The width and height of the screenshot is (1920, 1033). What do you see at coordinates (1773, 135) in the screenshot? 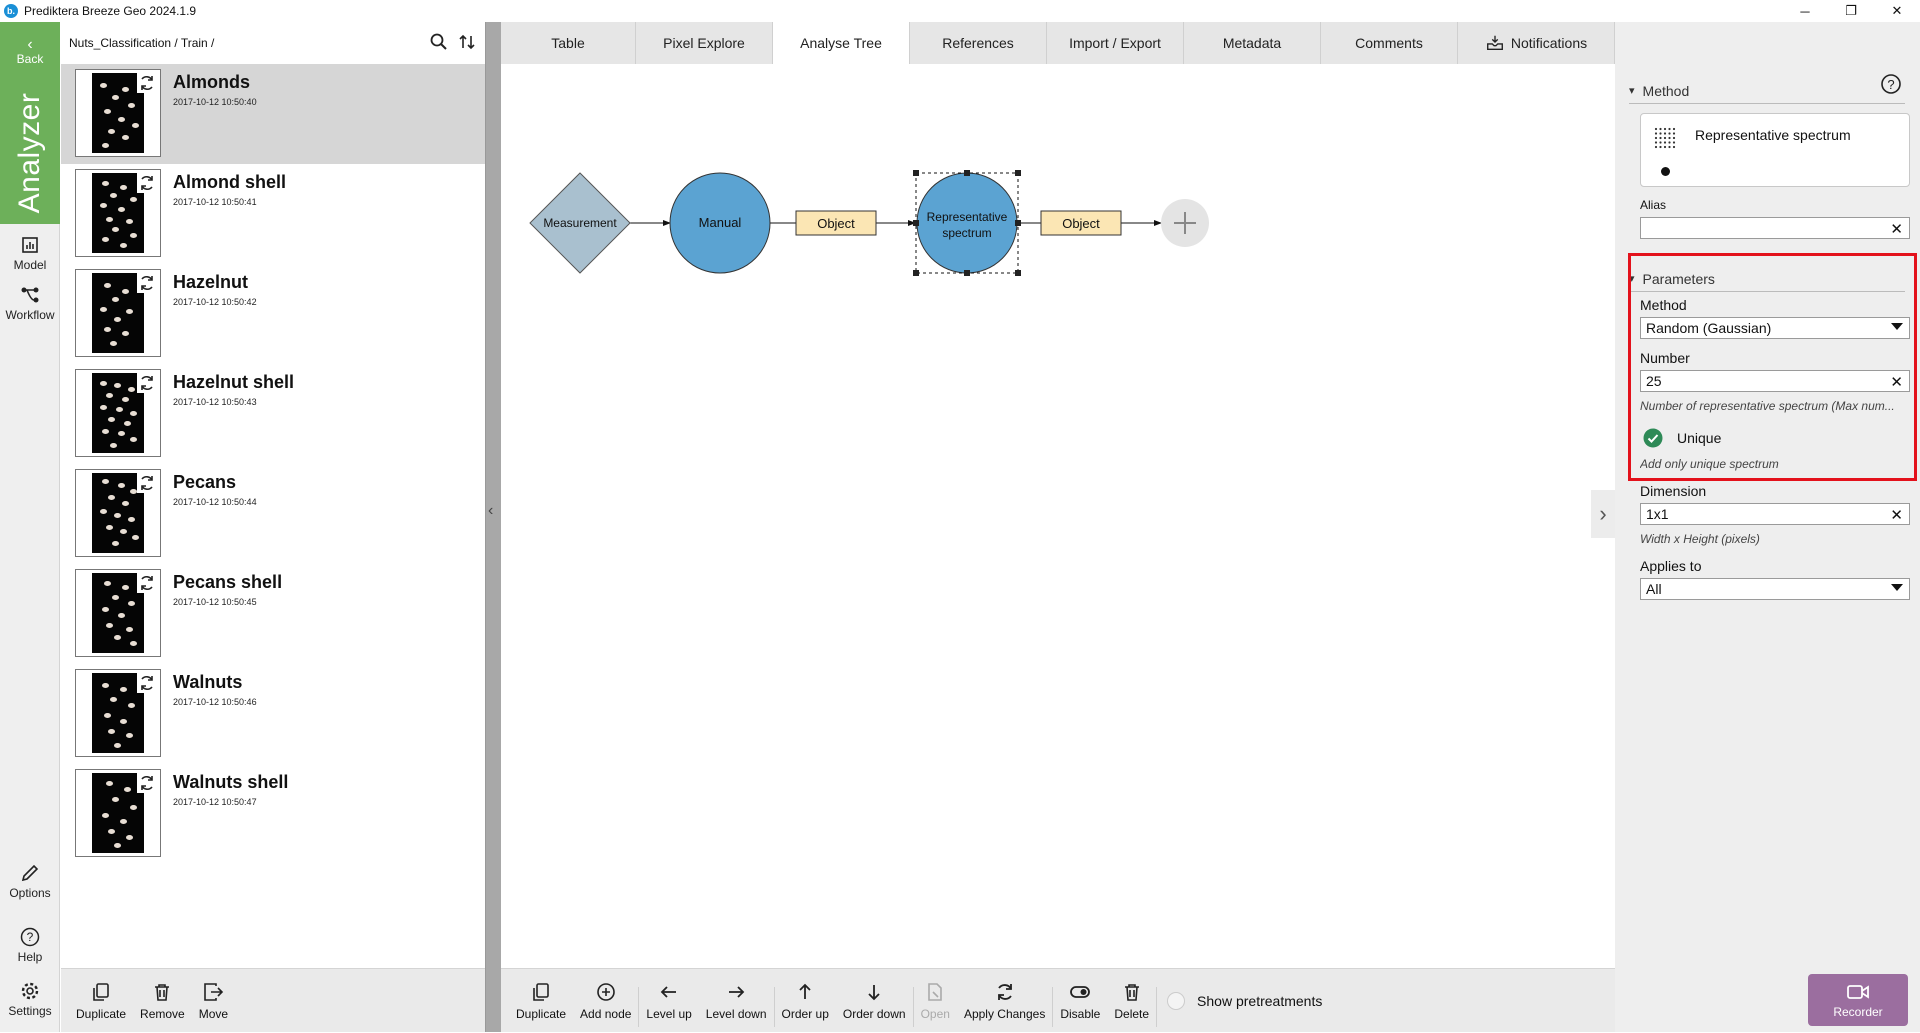
I see `method-card-title: Representative spectrum` at bounding box center [1773, 135].